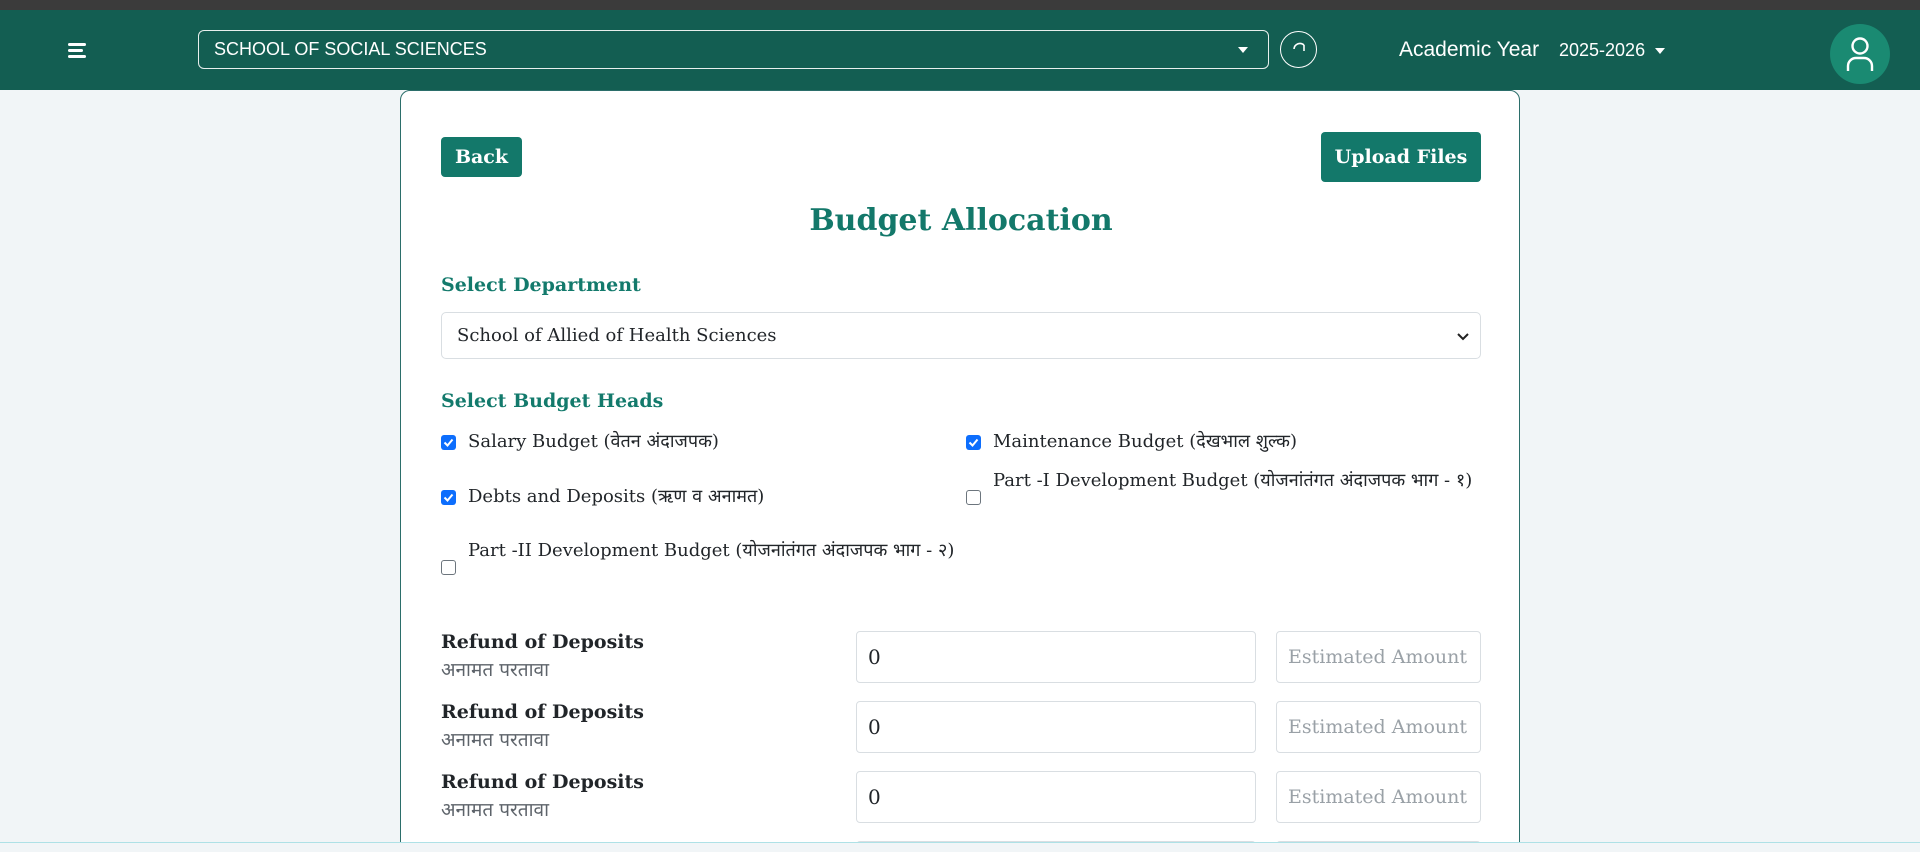 This screenshot has height=852, width=1920. I want to click on budget-head-salary: Salary Budget (वेतन अंदाजपक), so click(691, 442).